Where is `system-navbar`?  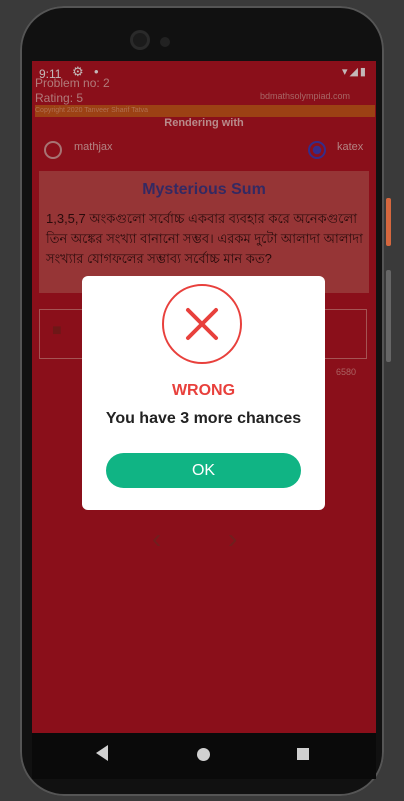 system-navbar is located at coordinates (204, 756).